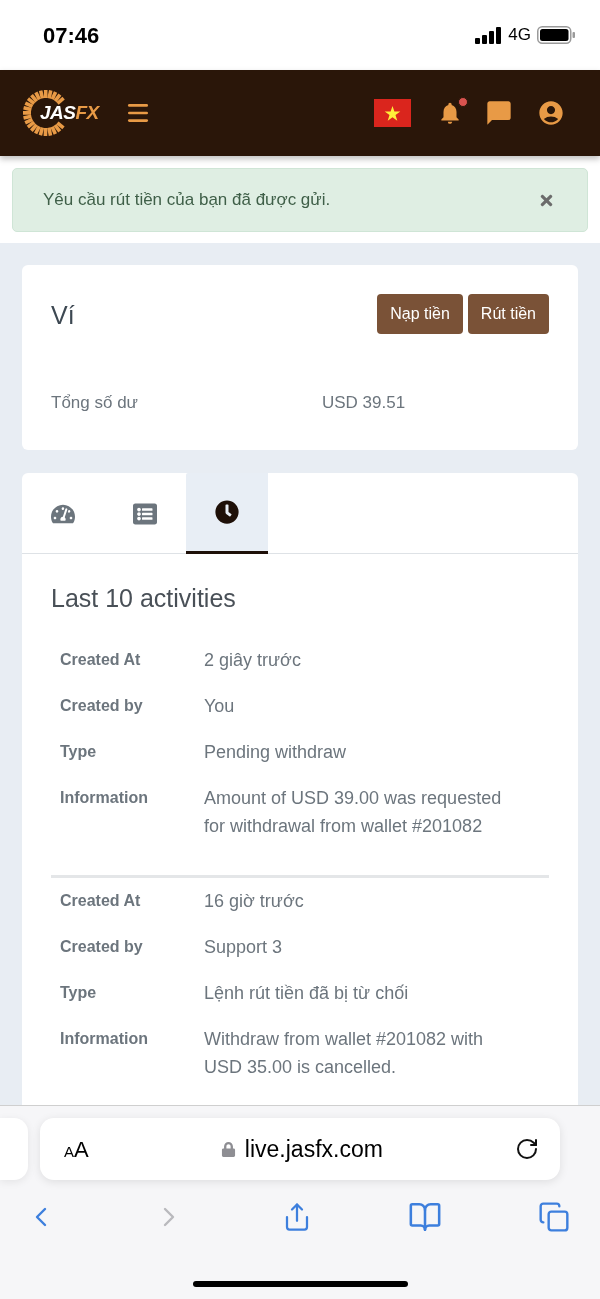  Describe the element at coordinates (489, 35) in the screenshot. I see `signal-icon` at that location.